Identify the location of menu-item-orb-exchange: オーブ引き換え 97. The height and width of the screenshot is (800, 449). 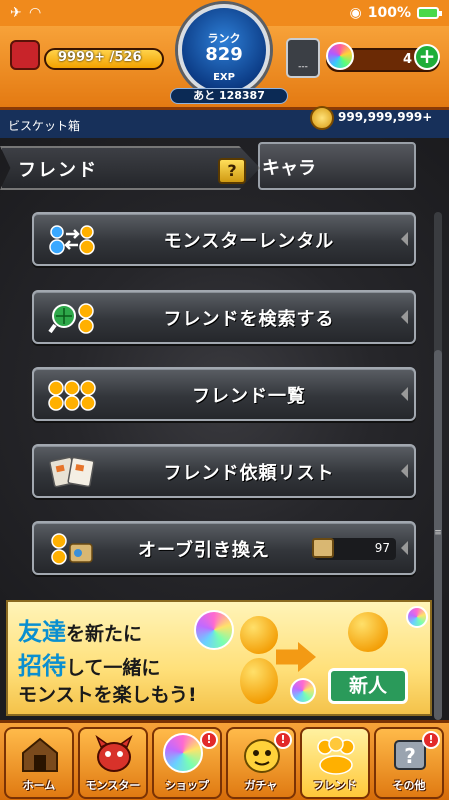
(224, 548).